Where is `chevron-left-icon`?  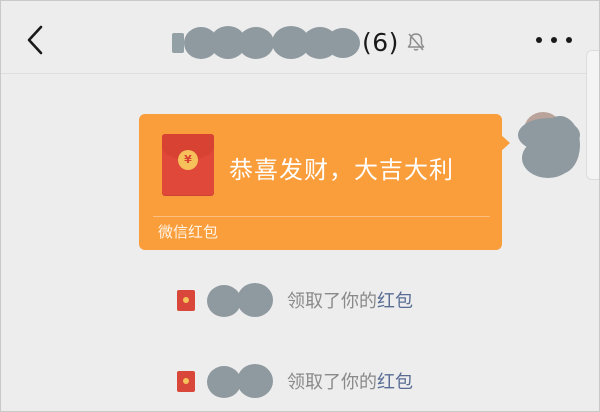
chevron-left-icon is located at coordinates (35, 40).